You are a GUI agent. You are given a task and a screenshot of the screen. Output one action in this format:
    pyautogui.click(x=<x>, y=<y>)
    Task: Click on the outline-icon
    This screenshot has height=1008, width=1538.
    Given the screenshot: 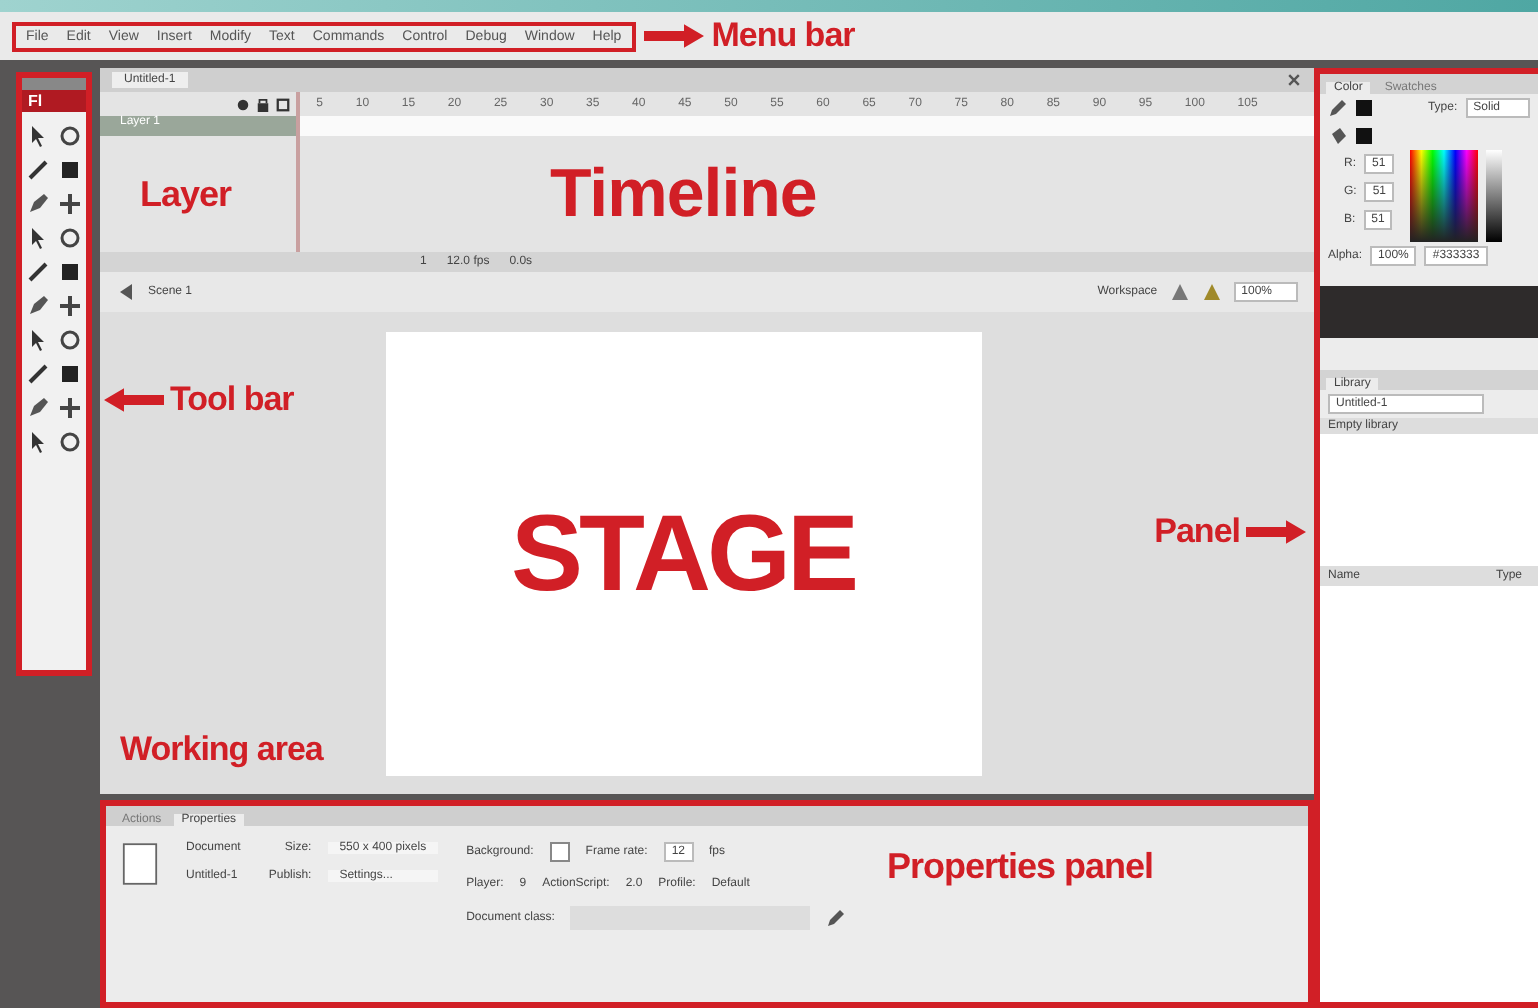 What is the action you would take?
    pyautogui.click(x=283, y=104)
    